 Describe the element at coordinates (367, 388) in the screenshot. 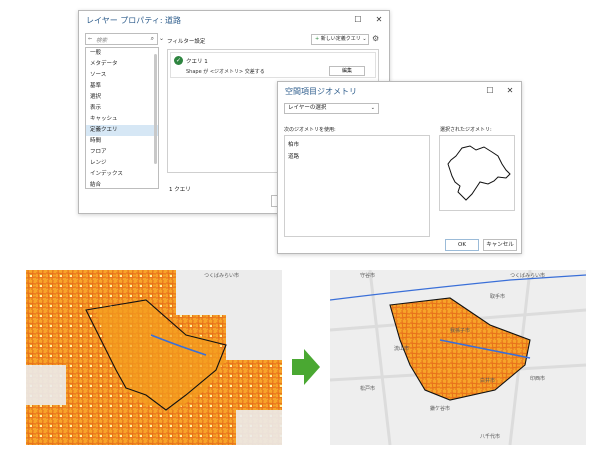

I see `map-label: 松戸市` at that location.